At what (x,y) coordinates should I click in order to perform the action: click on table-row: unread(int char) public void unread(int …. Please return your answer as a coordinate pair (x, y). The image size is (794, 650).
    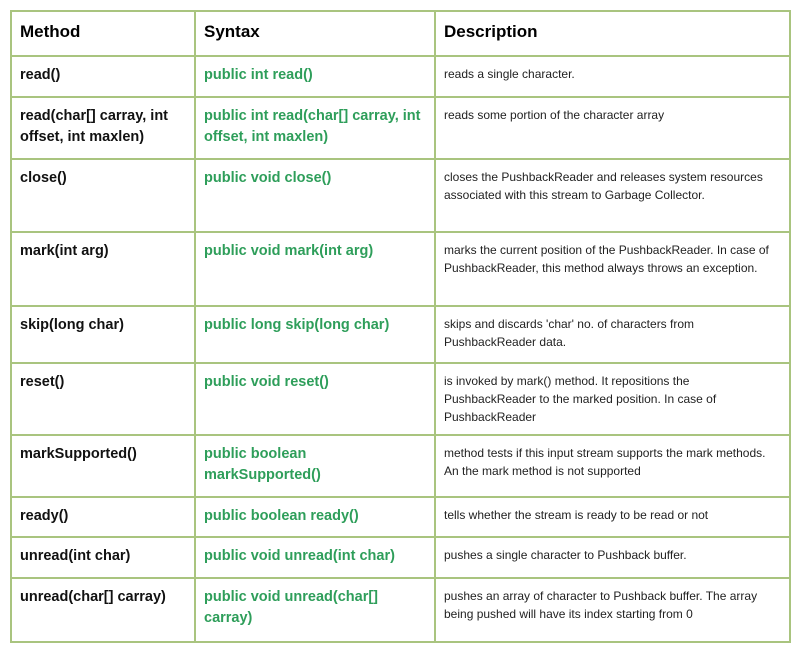
    Looking at the image, I should click on (400, 557).